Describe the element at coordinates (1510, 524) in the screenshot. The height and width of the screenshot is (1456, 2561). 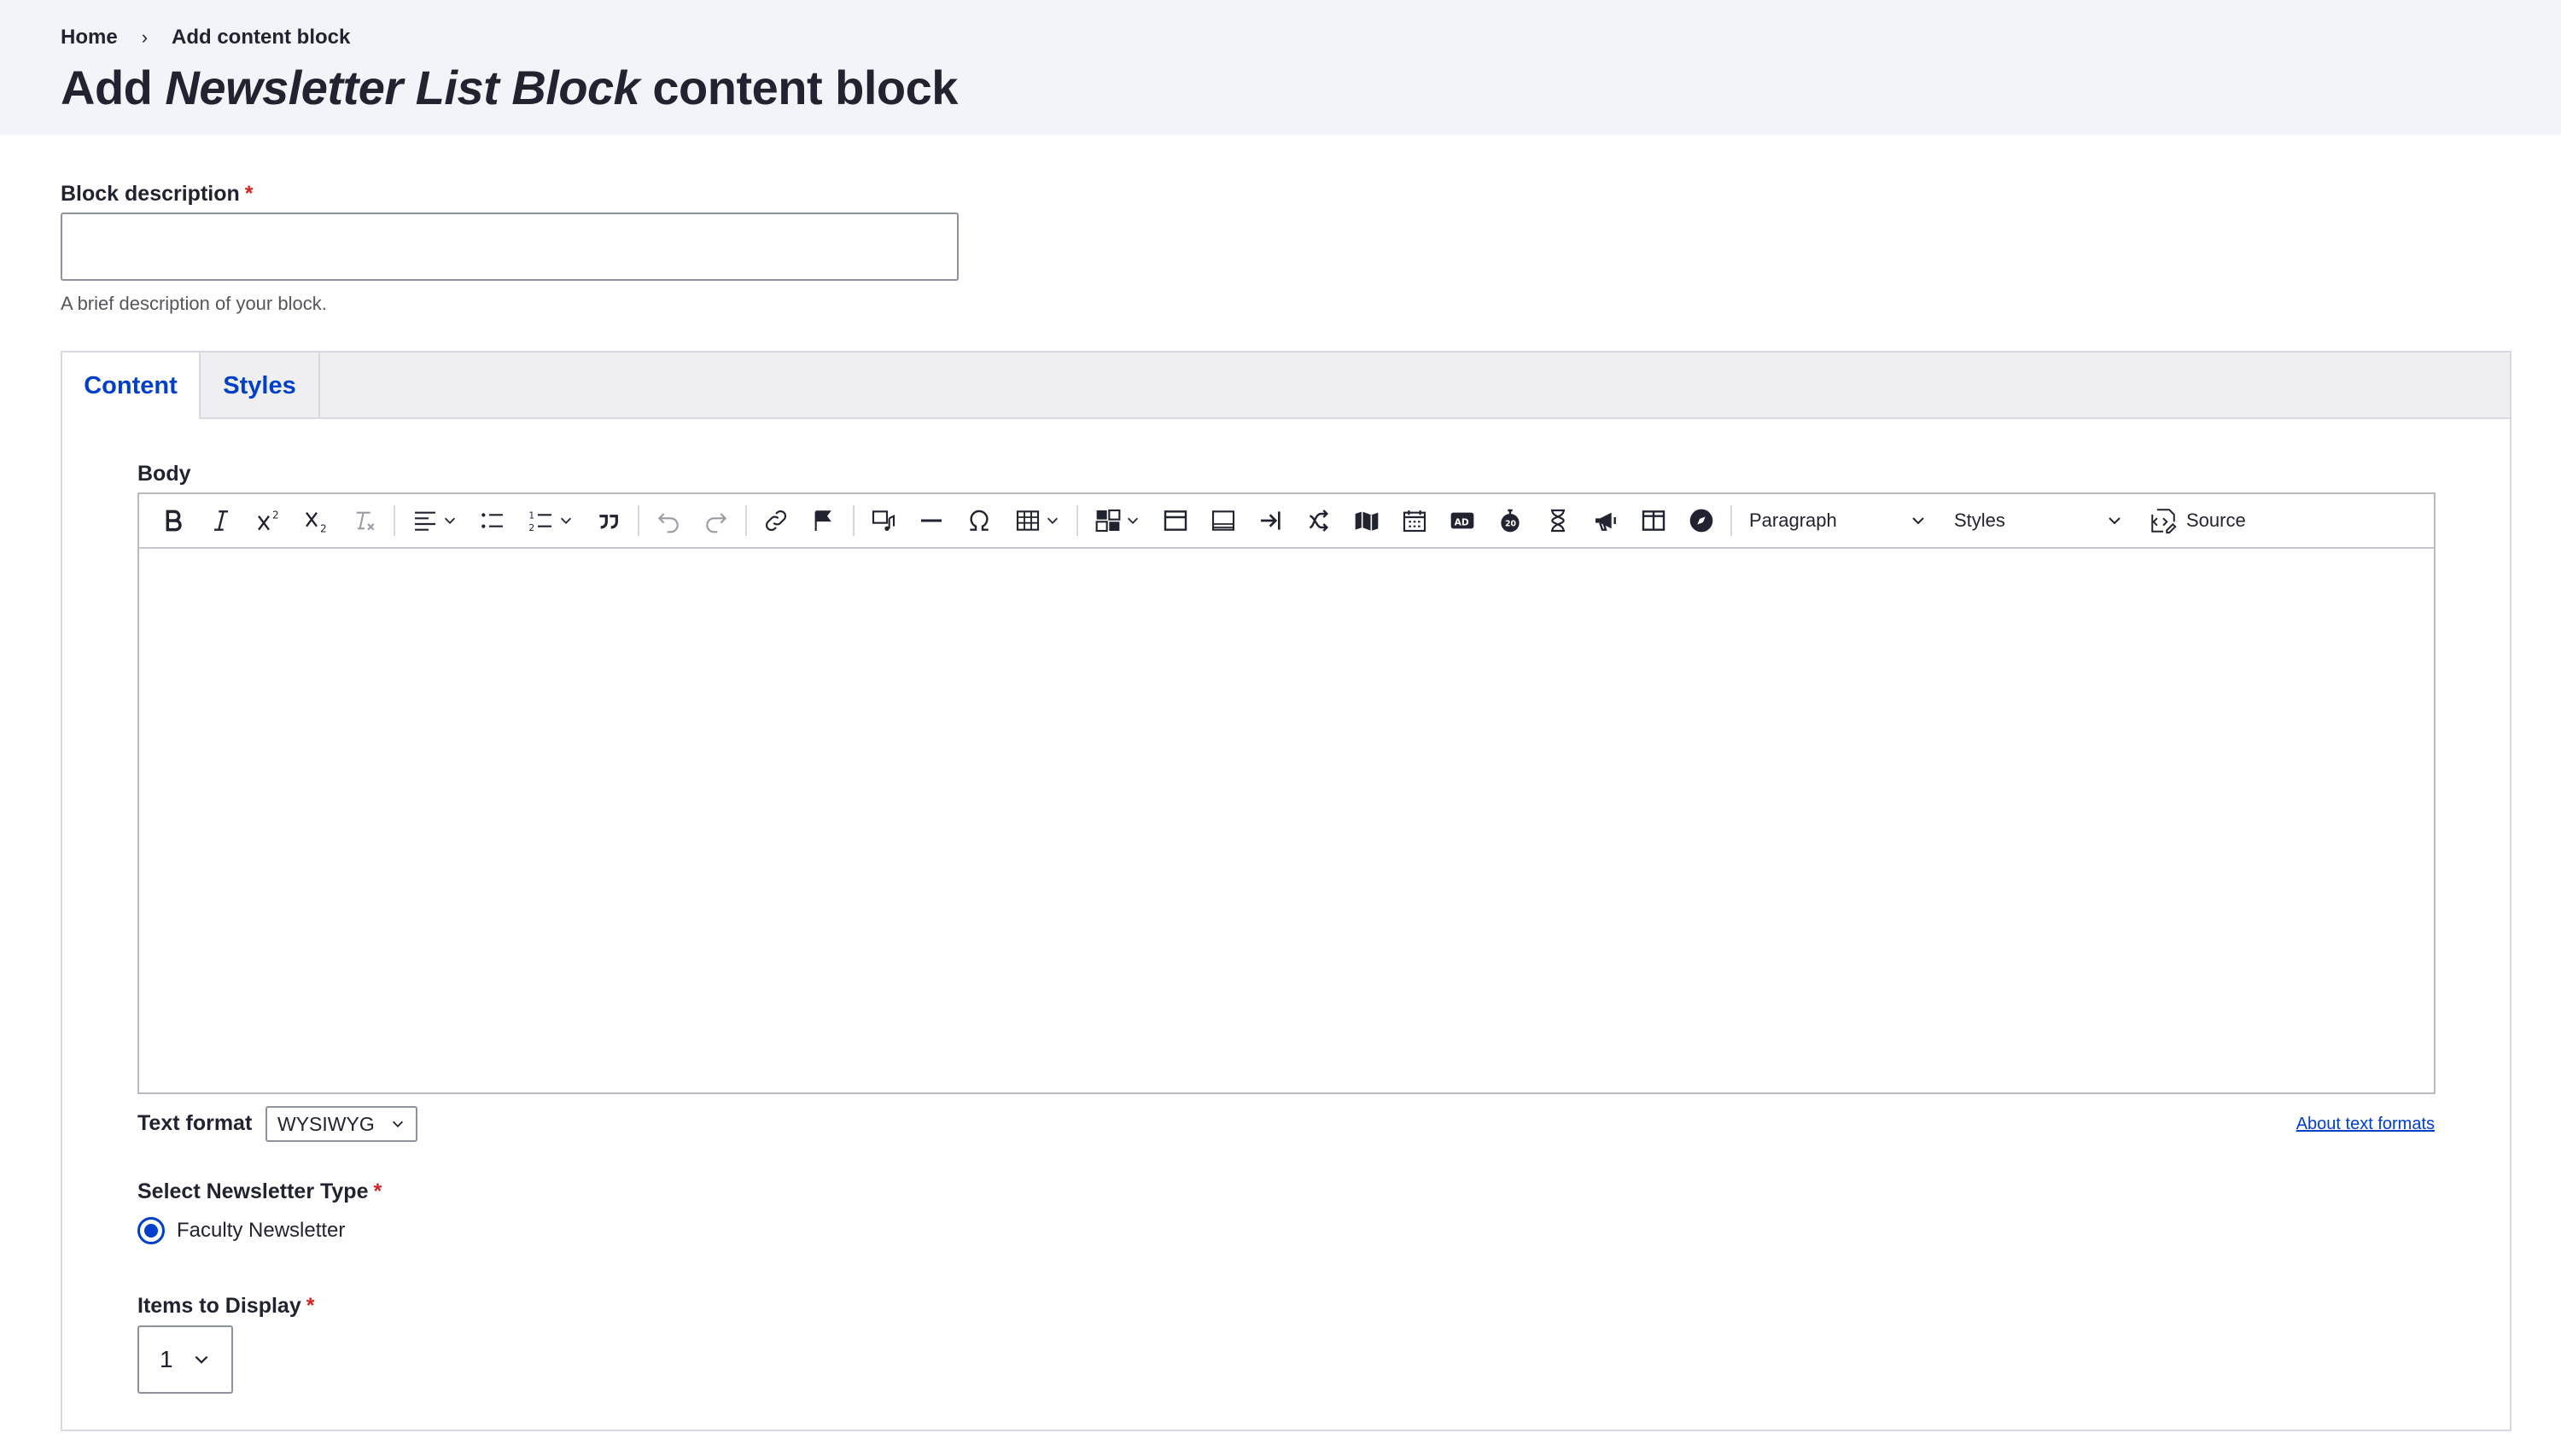
I see `svg-text: 20` at that location.